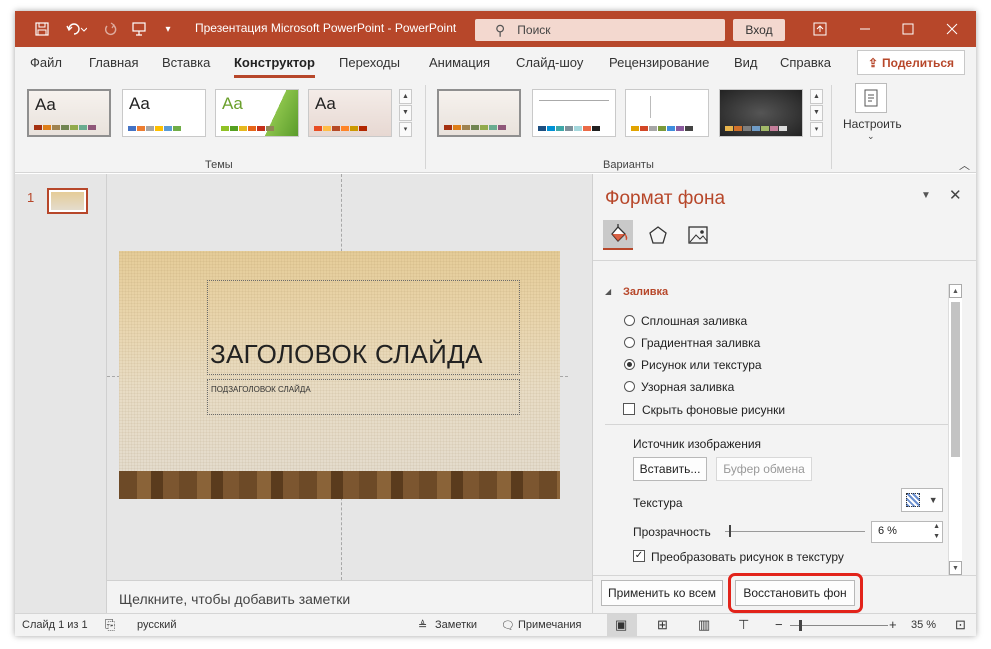 The height and width of the screenshot is (649, 991). Describe the element at coordinates (55, 625) in the screenshot. I see `slide-counter: Слайд 1 из 1` at that location.